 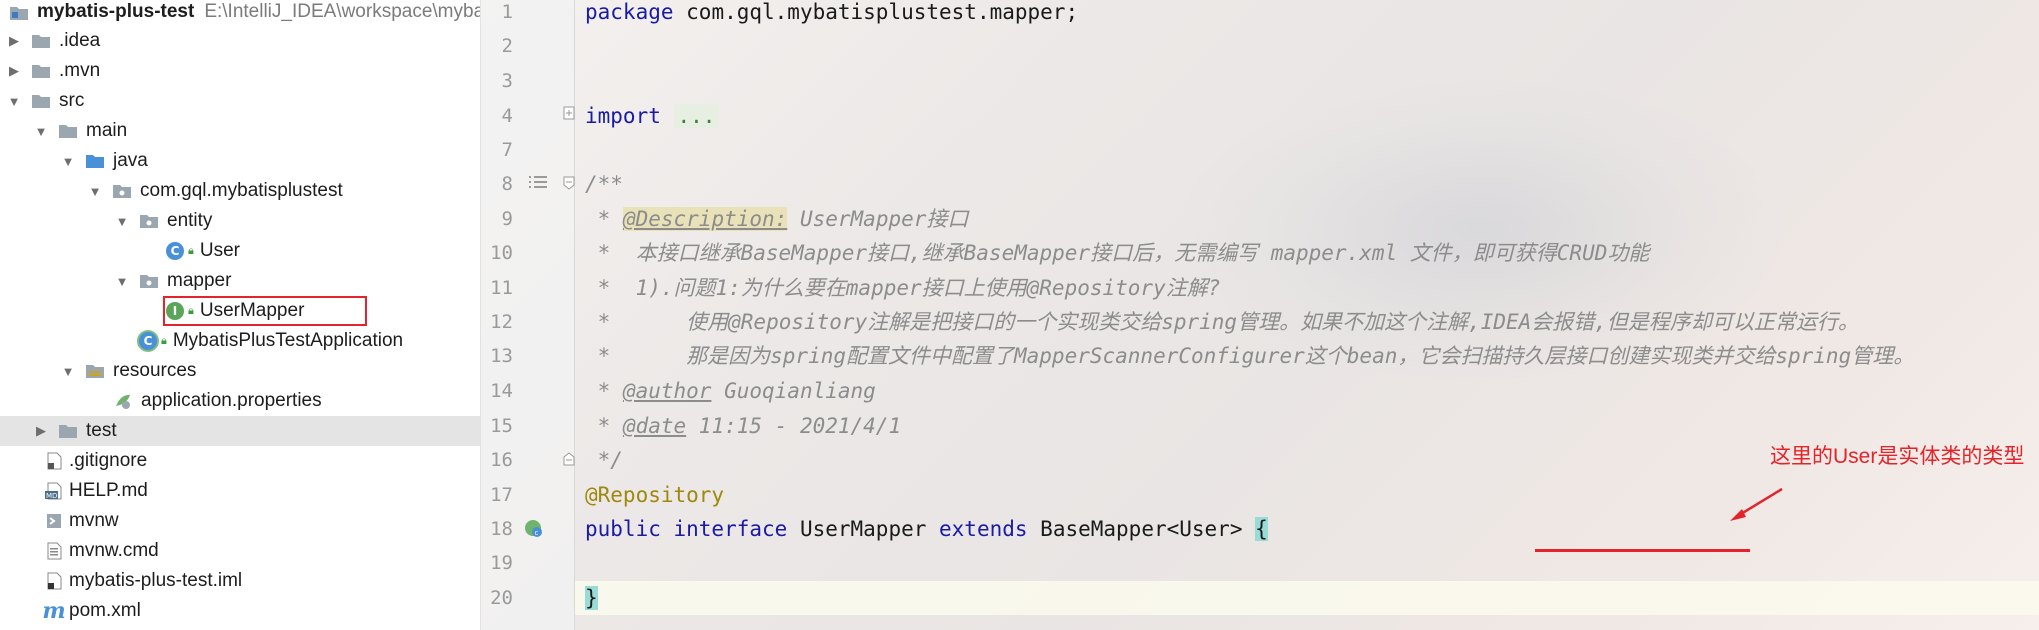 I want to click on line-number: 20, so click(x=501, y=598).